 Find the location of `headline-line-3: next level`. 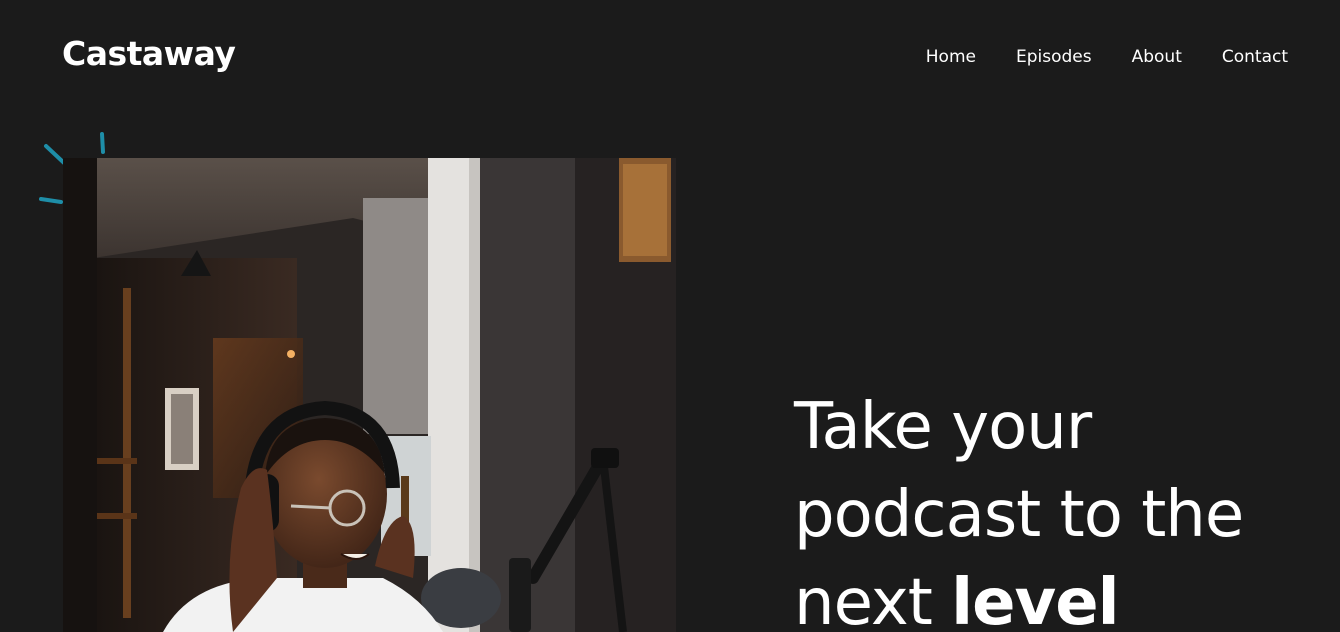

headline-line-3: next level is located at coordinates (1054, 595).